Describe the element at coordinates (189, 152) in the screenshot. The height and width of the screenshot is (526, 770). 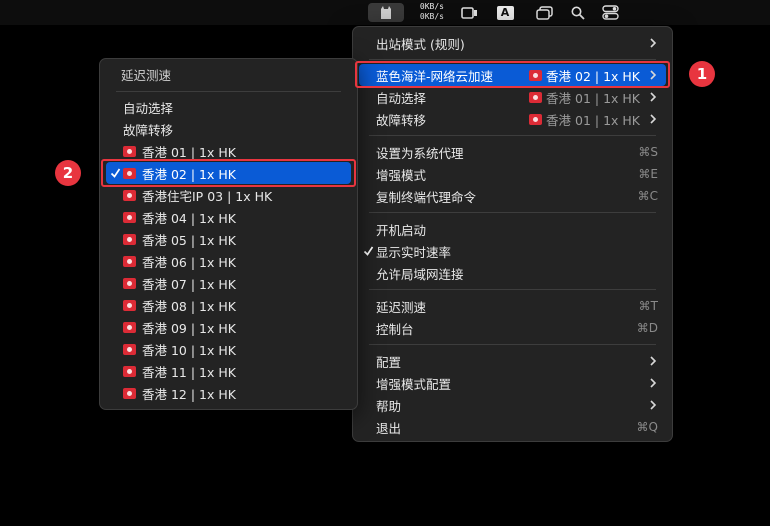
I see `proxy-node-label: 香港 01 | 1x HK` at that location.